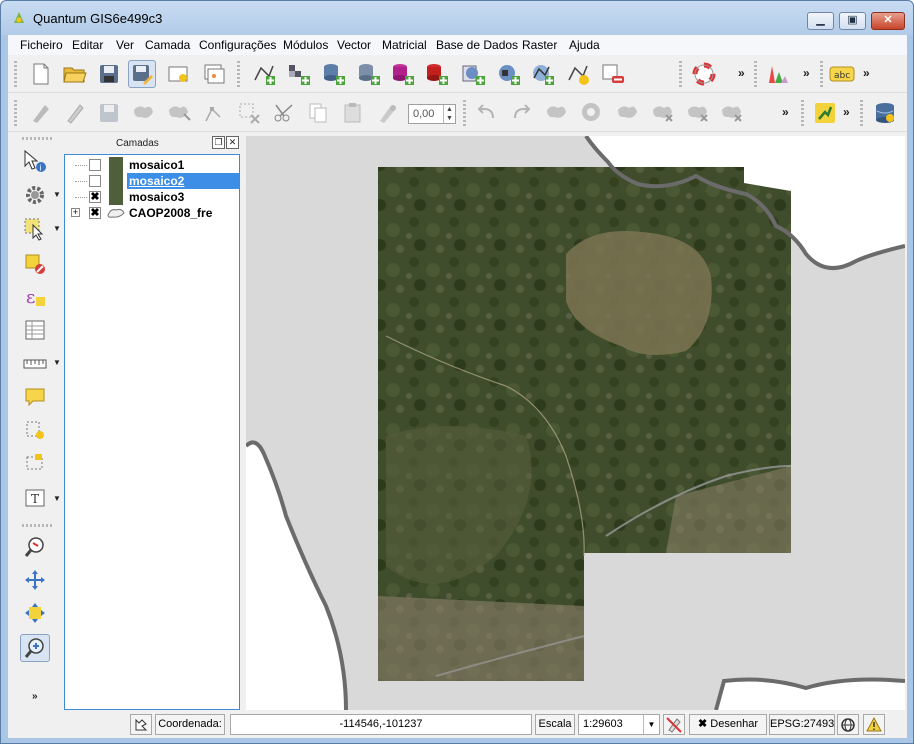 The image size is (914, 744). What do you see at coordinates (802, 724) in the screenshot?
I see `crs-button: EPSG:27493` at bounding box center [802, 724].